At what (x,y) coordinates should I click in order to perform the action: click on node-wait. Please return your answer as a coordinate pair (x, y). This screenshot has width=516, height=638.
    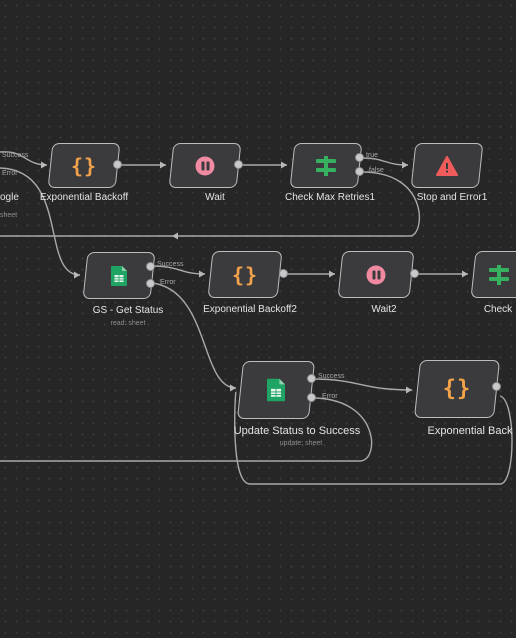
    Looking at the image, I should click on (205, 165).